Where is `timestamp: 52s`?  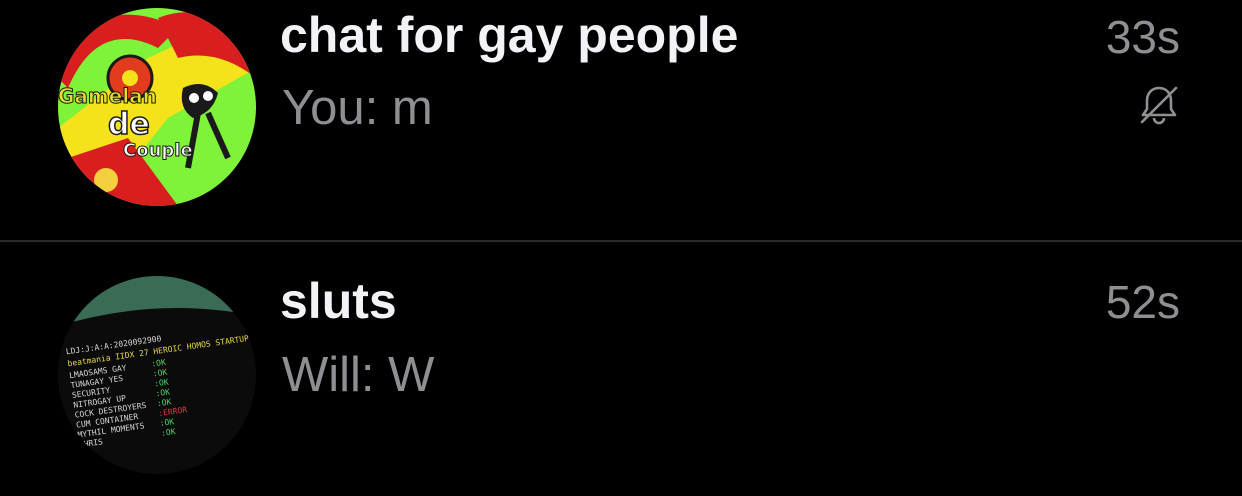 timestamp: 52s is located at coordinates (1142, 302).